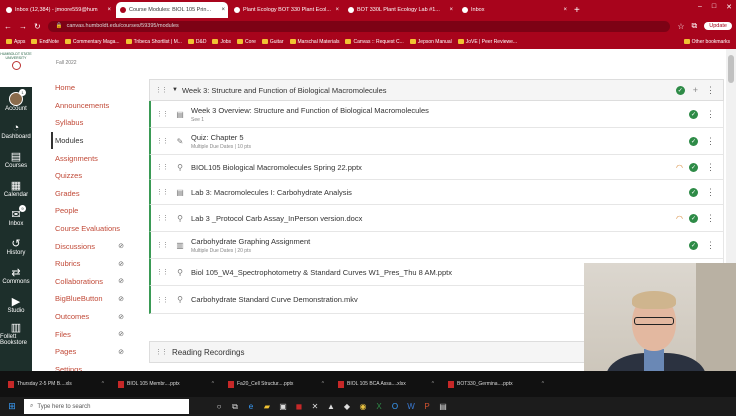 The width and height of the screenshot is (736, 416). I want to click on mastery-paths-icon: ◠, so click(679, 218).